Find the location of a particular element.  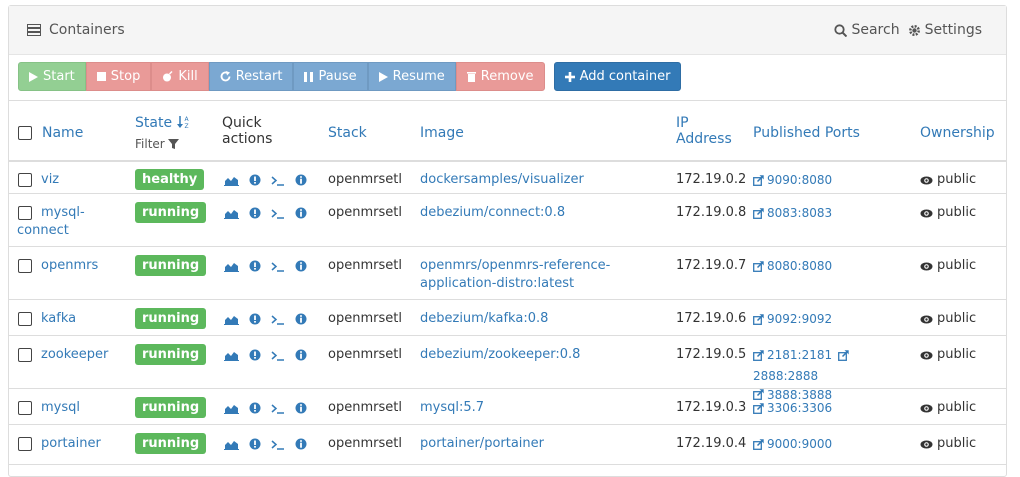

column-ip-address: IP Address is located at coordinates (704, 131).